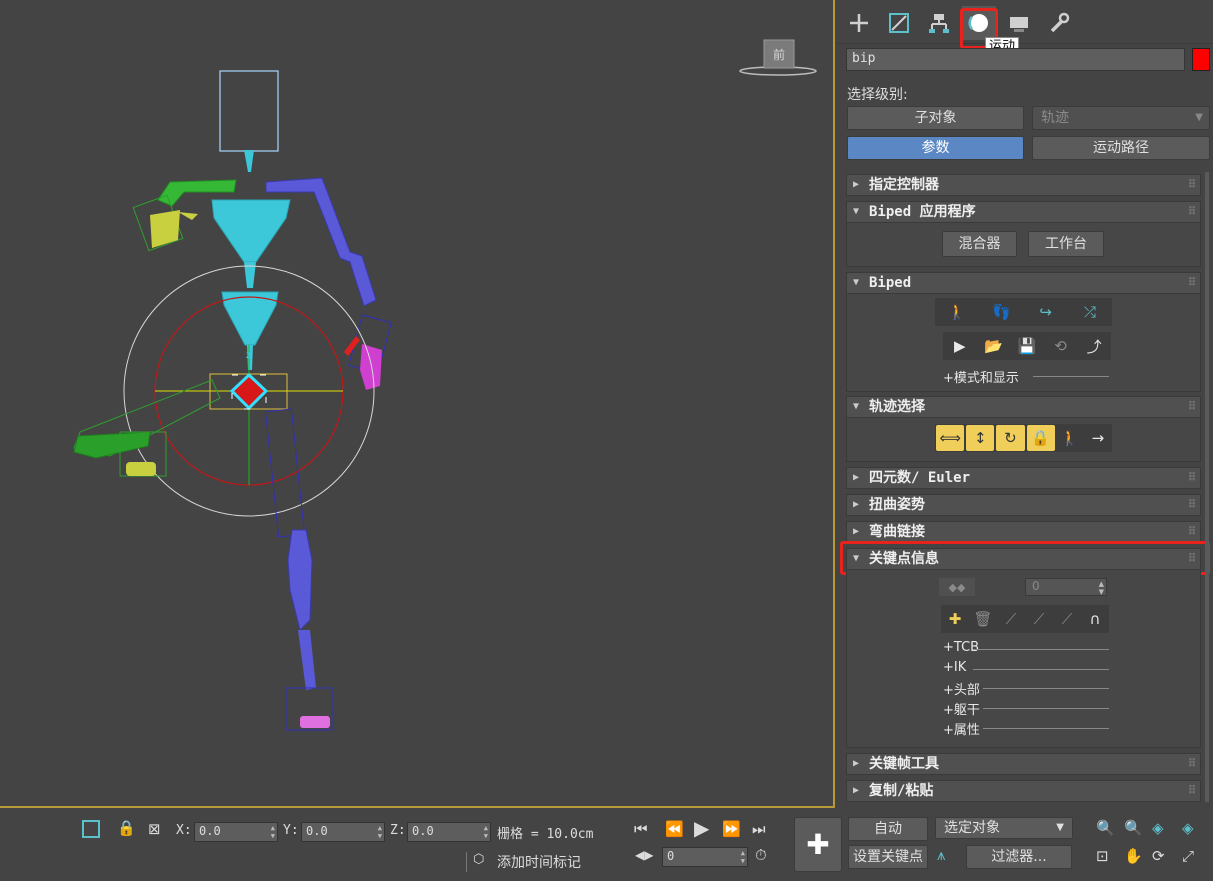 Image resolution: width=1213 pixels, height=881 pixels. What do you see at coordinates (1026, 667) in the screenshot?
I see `ik-subrollout: +IK` at bounding box center [1026, 667].